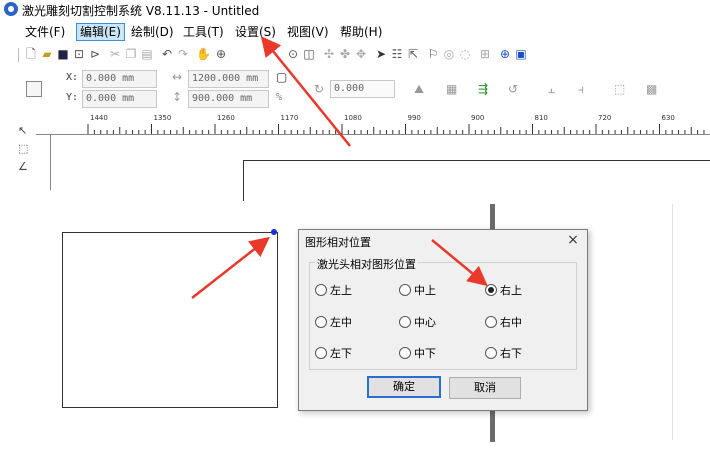 This screenshot has width=710, height=450. I want to click on group-label: 激光头相对图形位置, so click(366, 264).